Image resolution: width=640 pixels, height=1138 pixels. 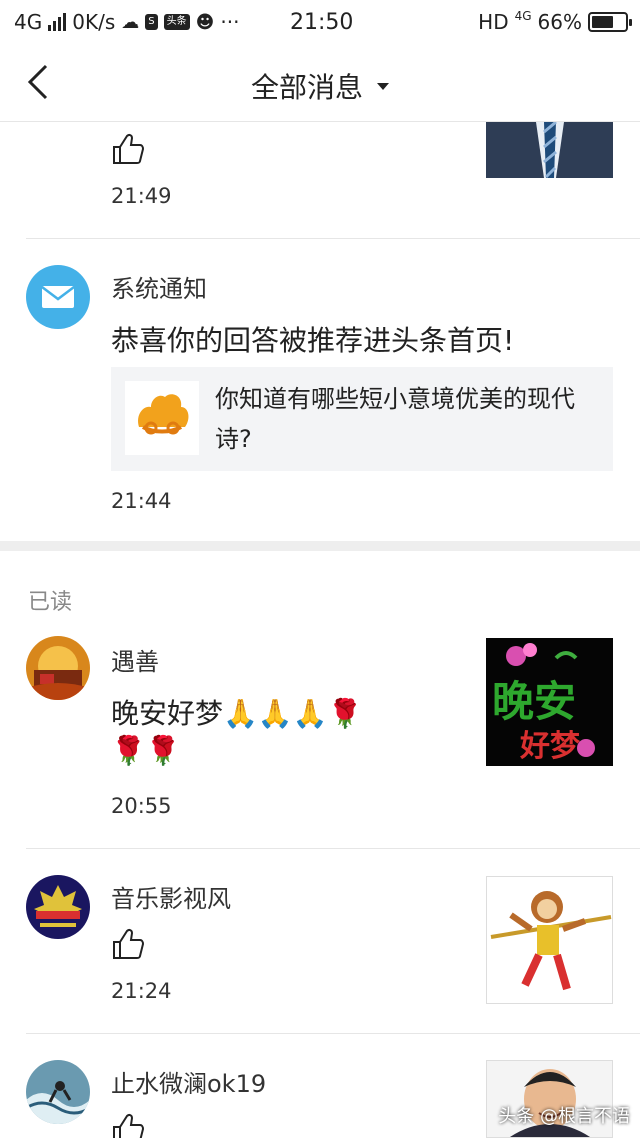 I want to click on card-image, so click(x=162, y=418).